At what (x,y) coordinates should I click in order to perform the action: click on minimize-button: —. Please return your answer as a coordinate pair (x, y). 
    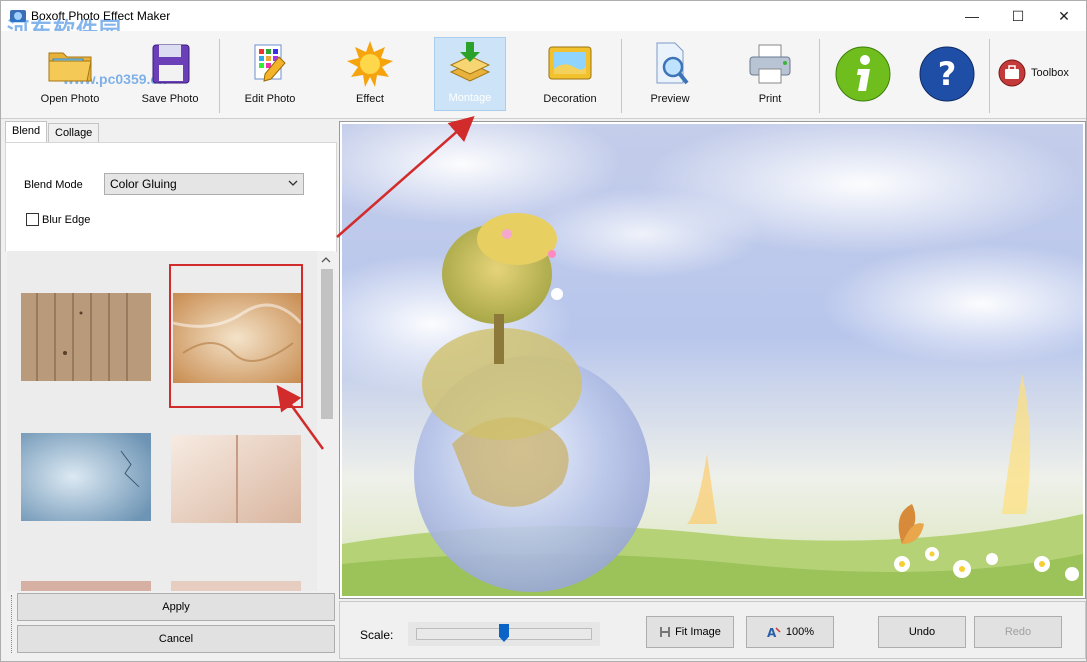
    Looking at the image, I should click on (972, 16).